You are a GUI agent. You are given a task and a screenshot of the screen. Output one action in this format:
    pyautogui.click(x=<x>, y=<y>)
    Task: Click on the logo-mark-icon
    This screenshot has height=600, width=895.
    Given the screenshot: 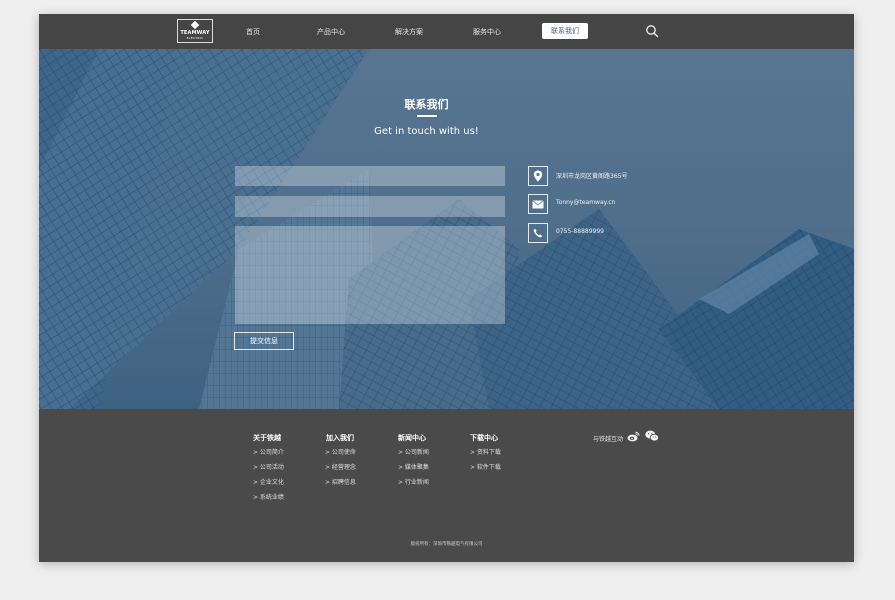 What is the action you would take?
    pyautogui.click(x=195, y=25)
    